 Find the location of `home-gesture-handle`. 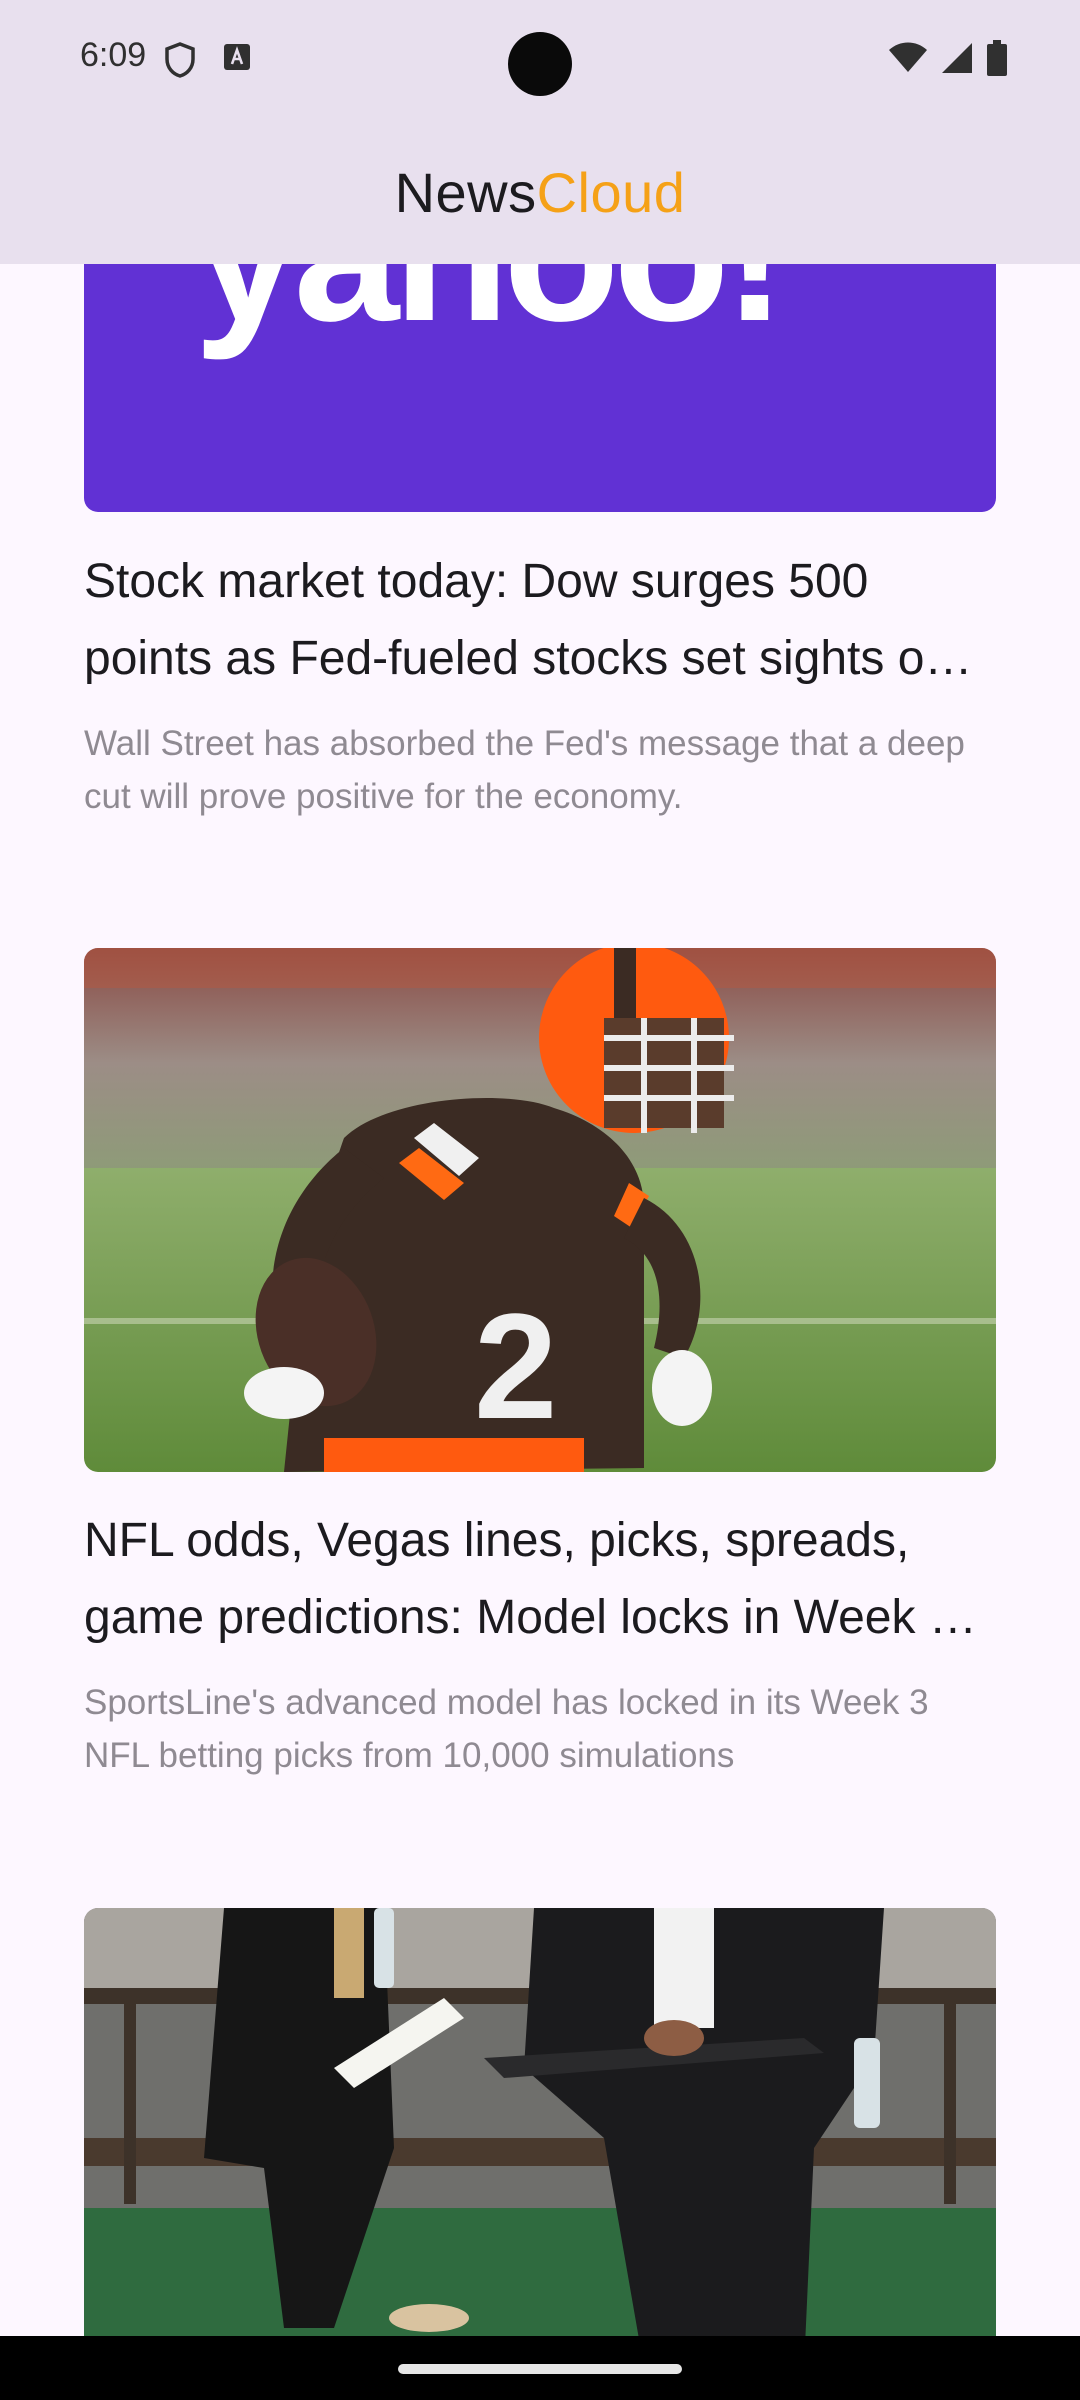

home-gesture-handle is located at coordinates (540, 2369).